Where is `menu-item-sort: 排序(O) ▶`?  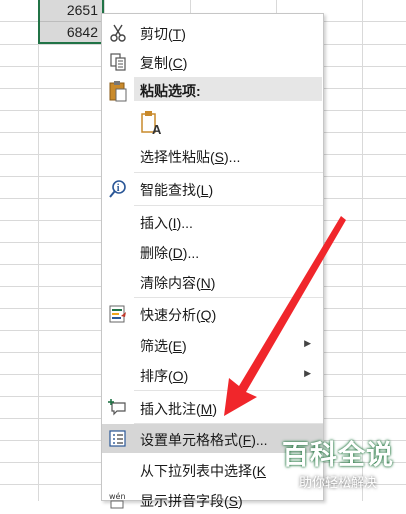 menu-item-sort: 排序(O) ▶ is located at coordinates (212, 374).